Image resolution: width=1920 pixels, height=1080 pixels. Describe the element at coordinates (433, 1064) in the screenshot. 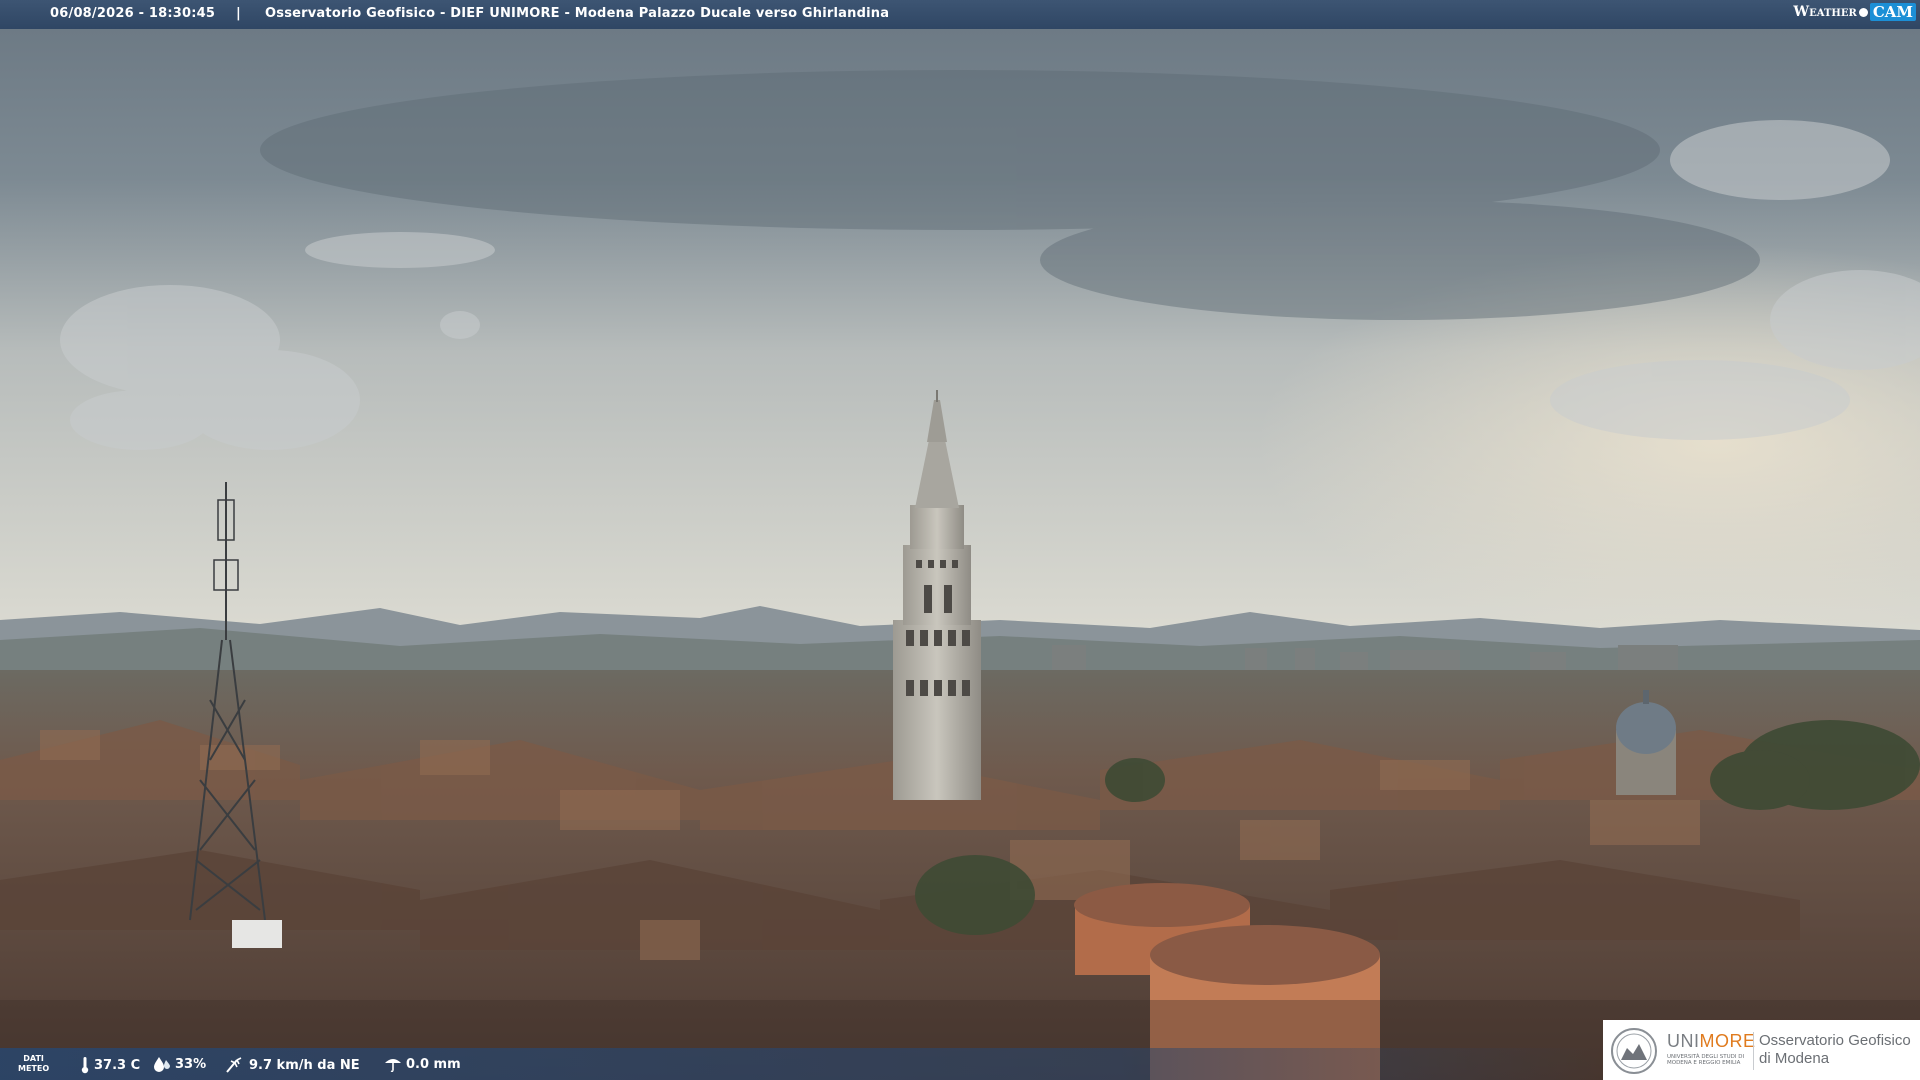

I see `rain-value: 0.0 mm` at that location.